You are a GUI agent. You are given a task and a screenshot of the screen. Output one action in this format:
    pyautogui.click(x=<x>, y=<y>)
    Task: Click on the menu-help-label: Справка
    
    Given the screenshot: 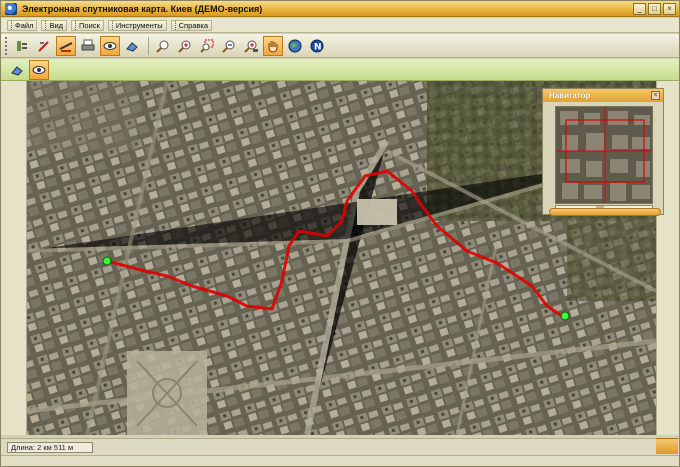 What is the action you would take?
    pyautogui.click(x=193, y=25)
    